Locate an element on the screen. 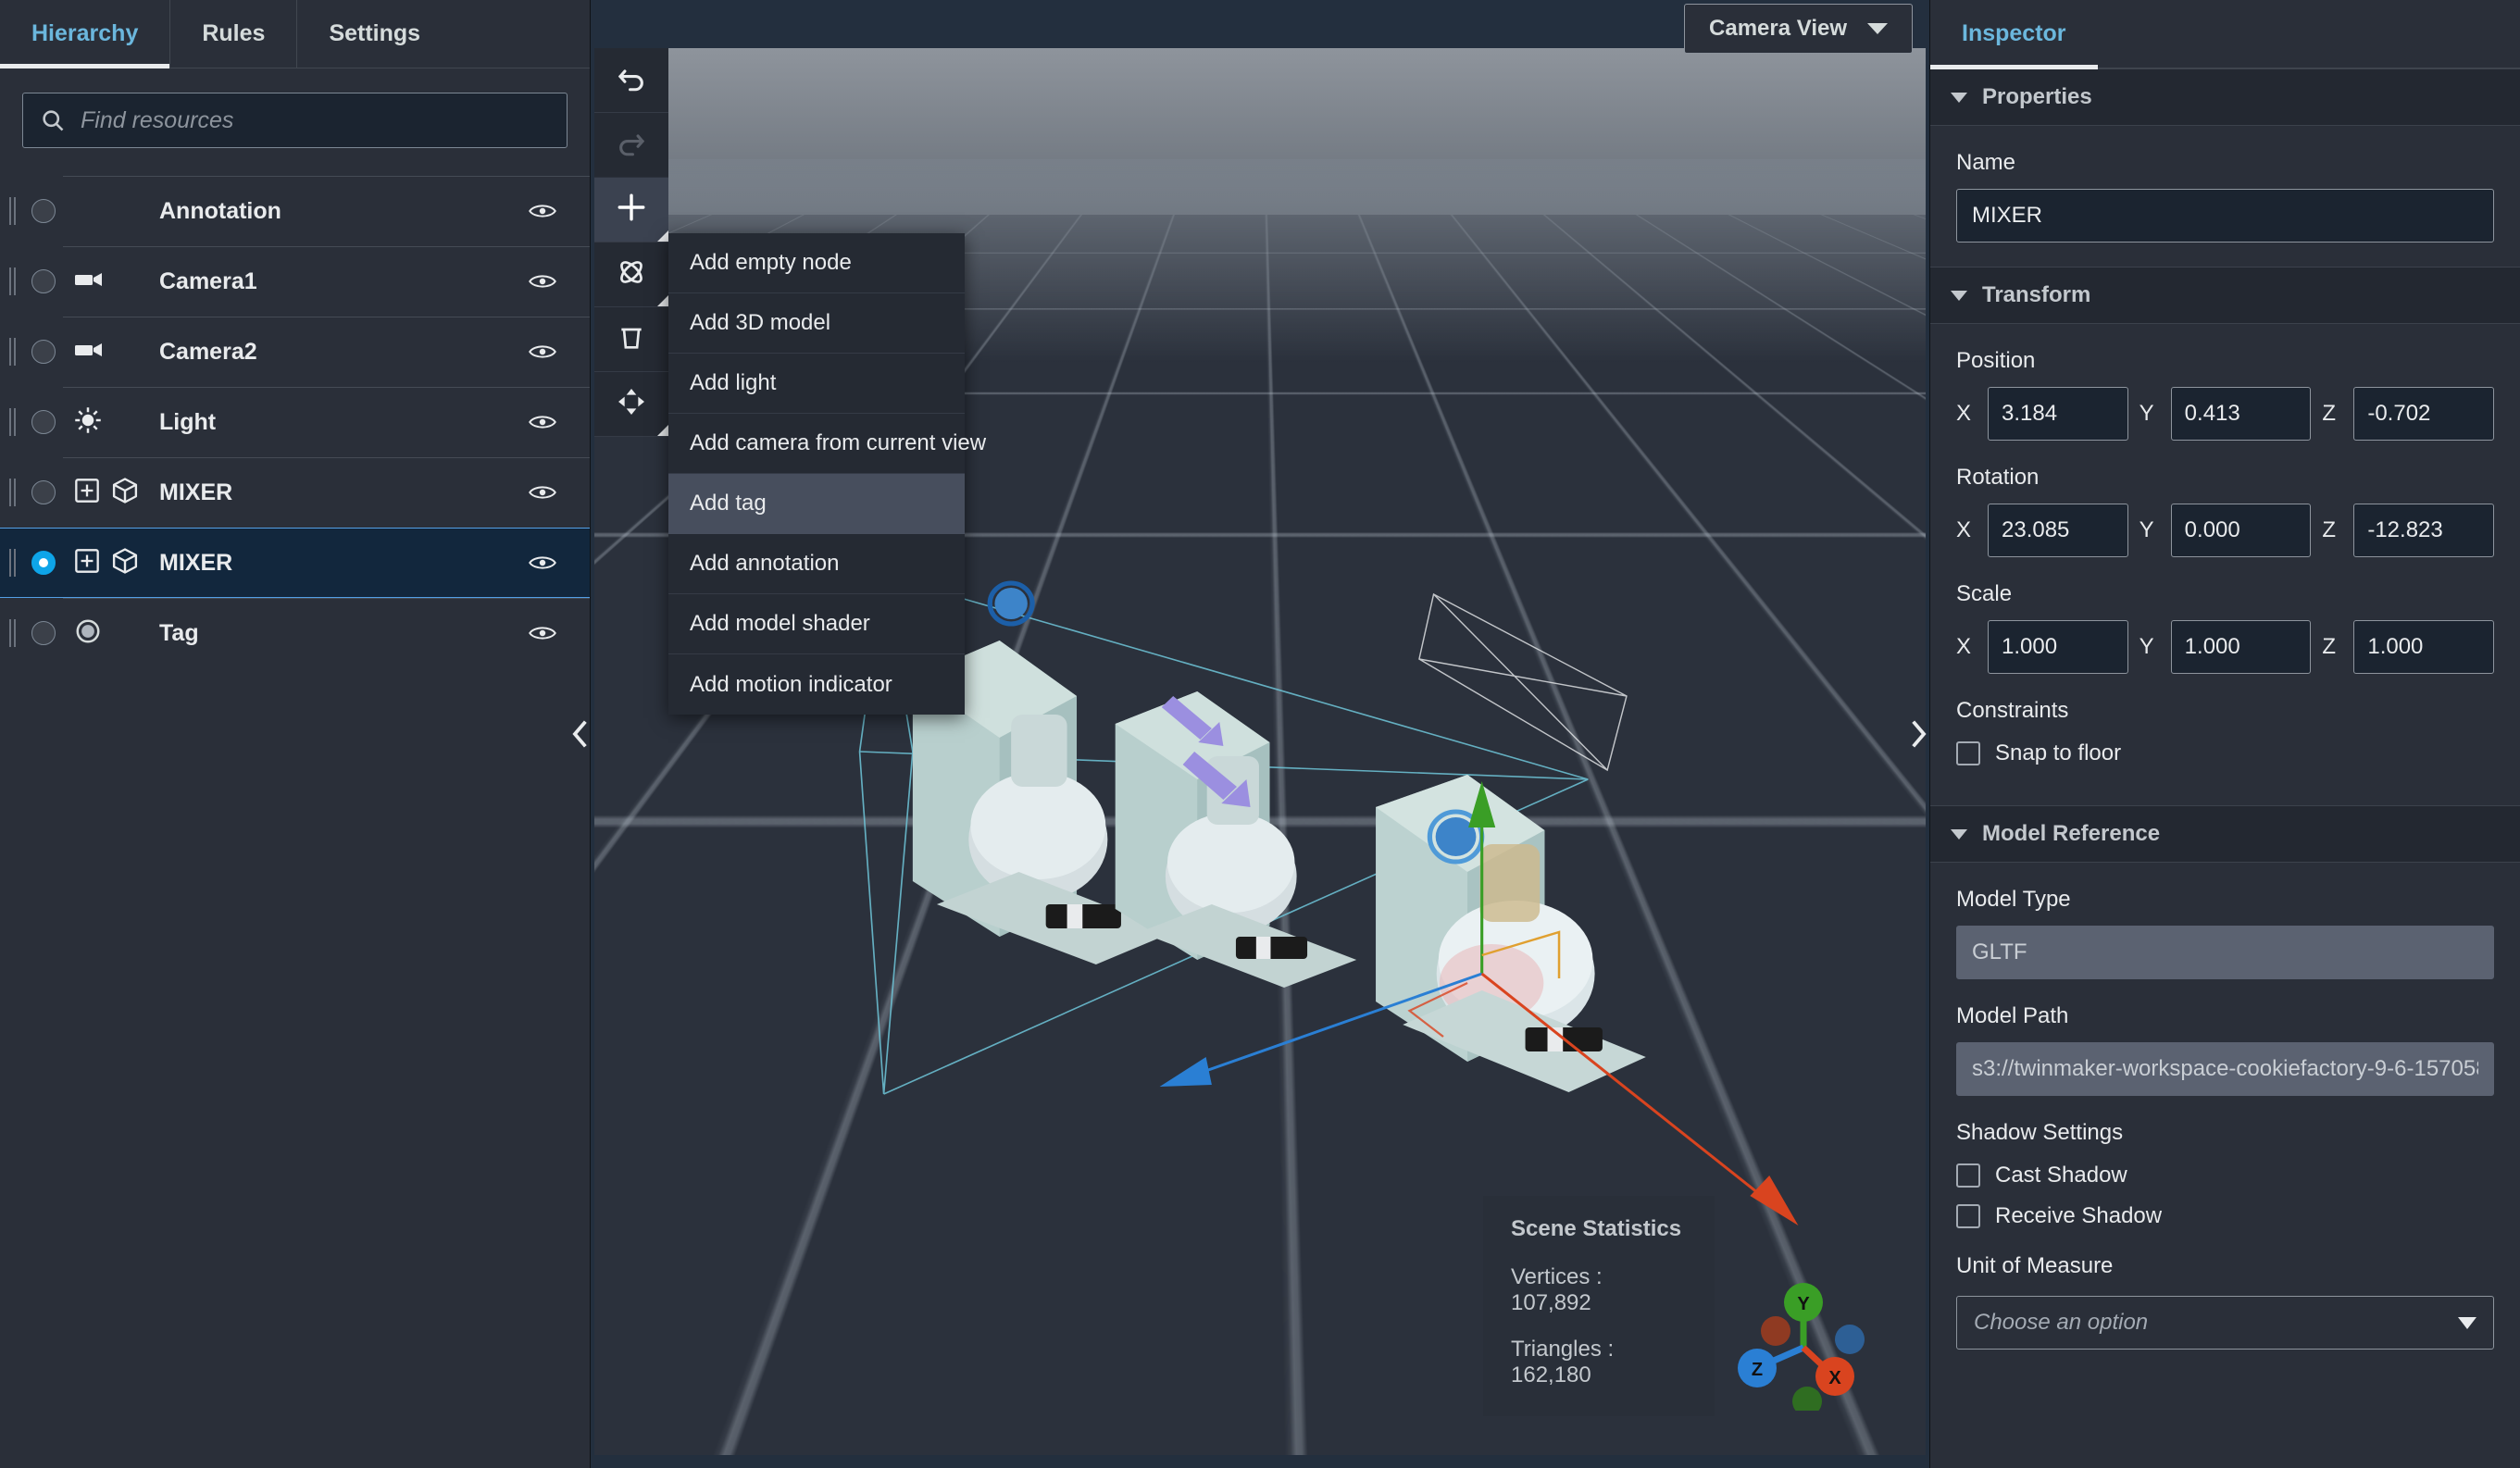 This screenshot has height=1468, width=2520. tree-row-camera1: Camera1 is located at coordinates (295, 281).